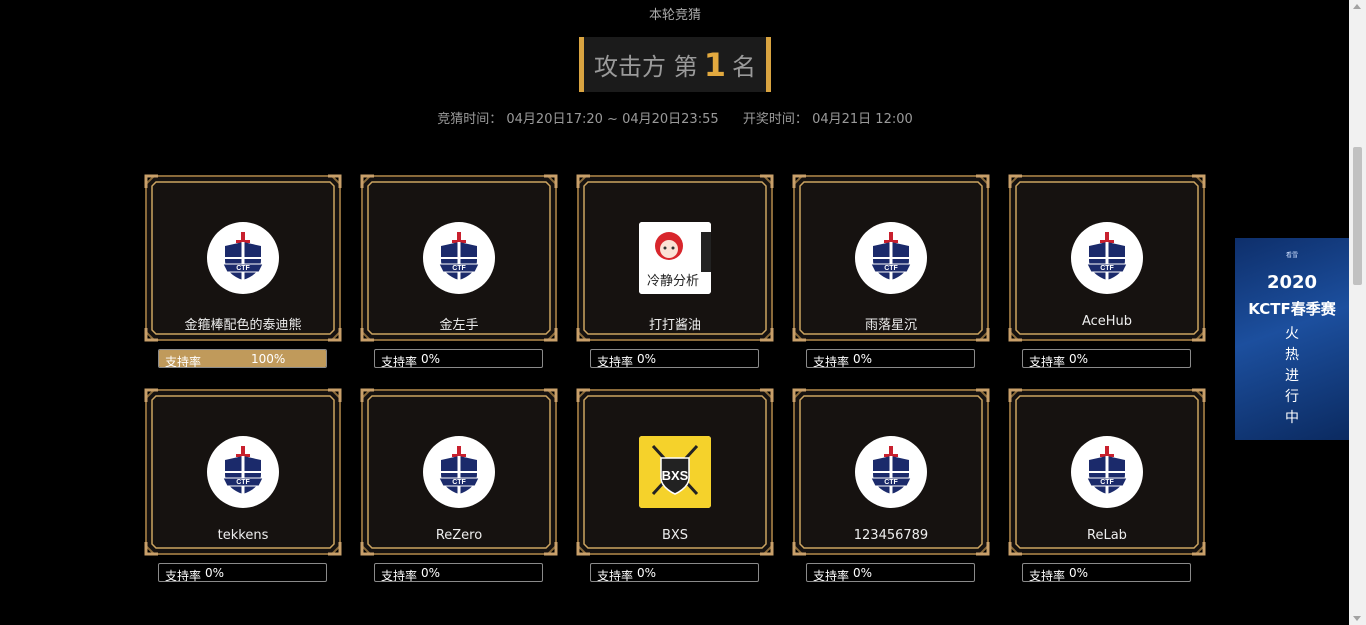  Describe the element at coordinates (268, 359) in the screenshot. I see `support-rate-value: 100%` at that location.